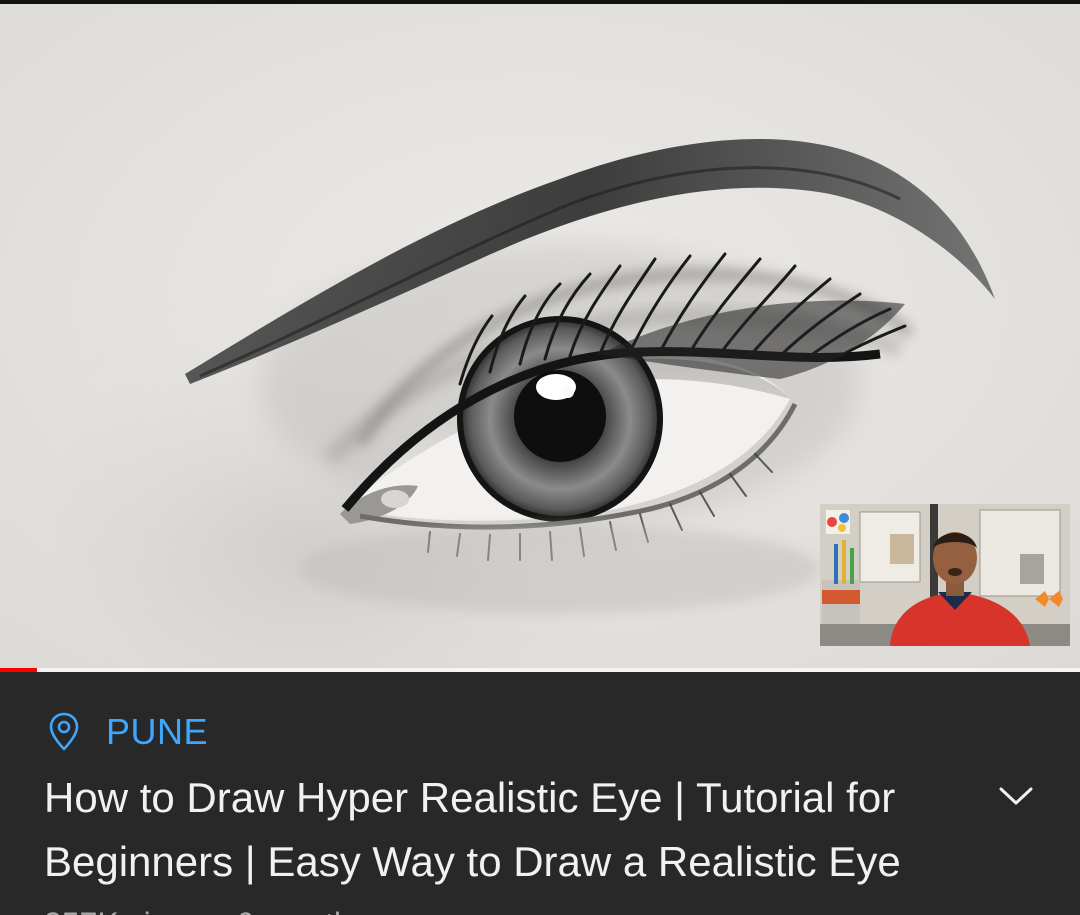 This screenshot has height=915, width=1080. I want to click on expand-description-button, so click(1016, 796).